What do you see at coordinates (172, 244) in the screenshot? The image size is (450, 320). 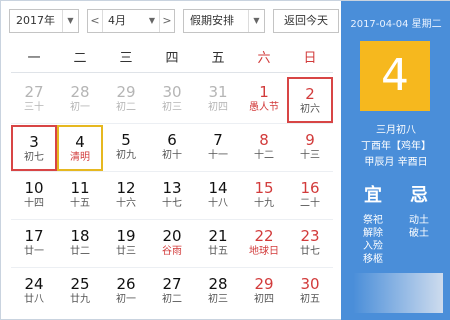 I see `day-cell: 20 谷雨` at bounding box center [172, 244].